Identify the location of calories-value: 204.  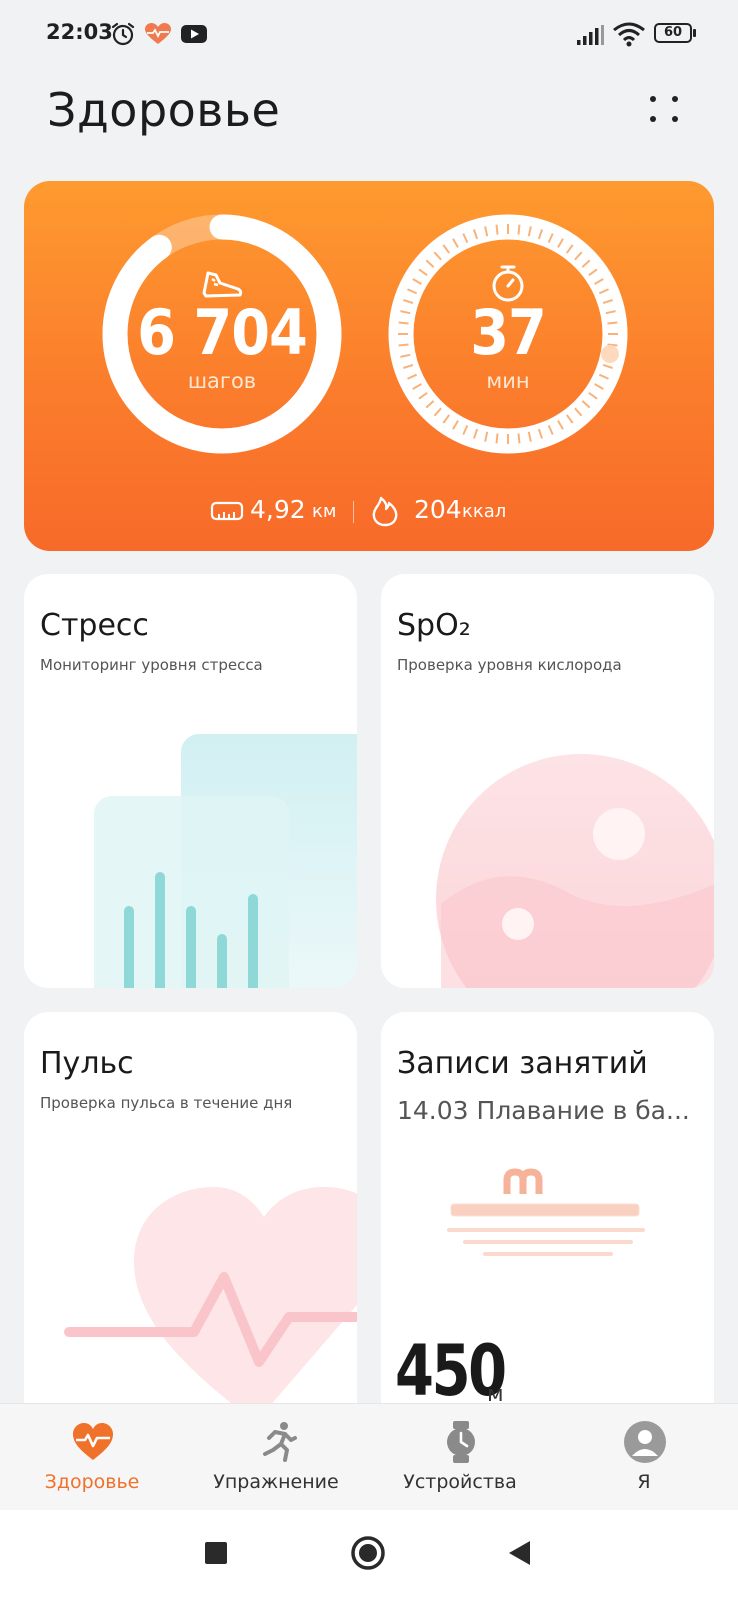
(438, 509).